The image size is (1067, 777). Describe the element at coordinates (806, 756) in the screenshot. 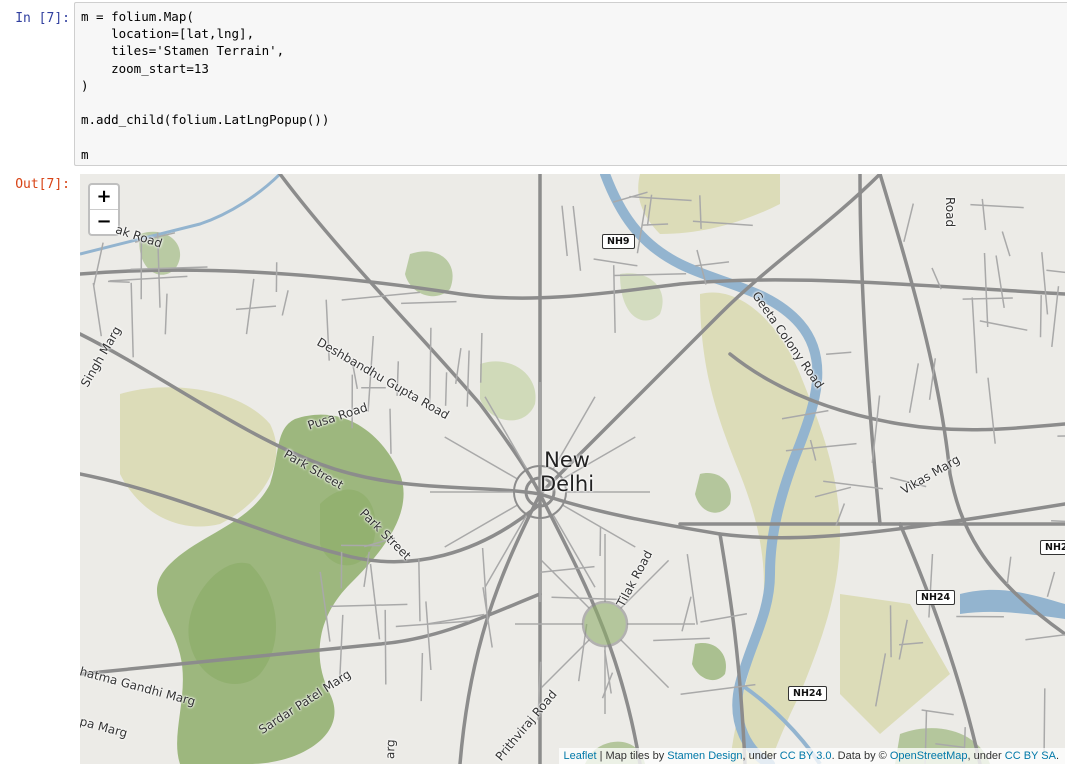

I see `ccby-link: CC BY 3.0` at that location.